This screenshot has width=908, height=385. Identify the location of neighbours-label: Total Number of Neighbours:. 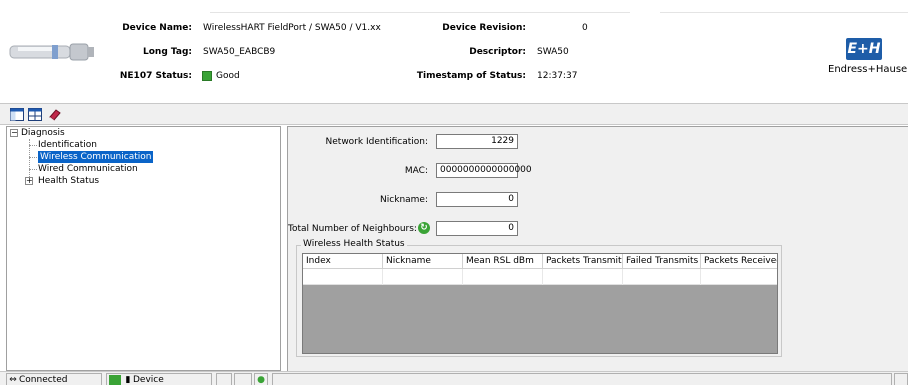
(352, 229).